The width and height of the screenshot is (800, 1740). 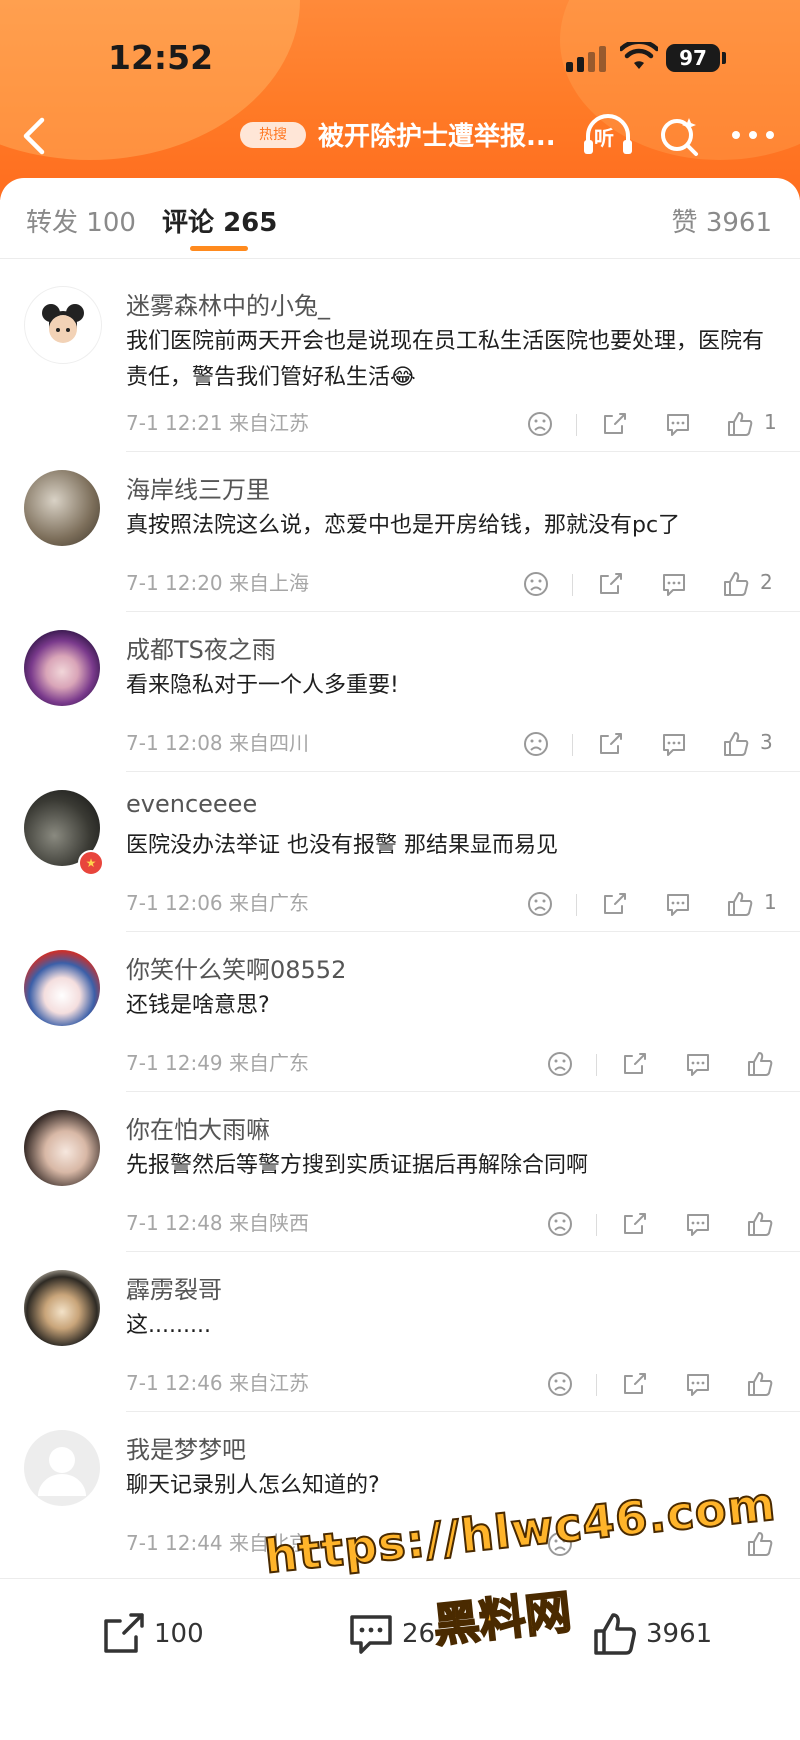 What do you see at coordinates (34, 136) in the screenshot?
I see `back-arrow-icon` at bounding box center [34, 136].